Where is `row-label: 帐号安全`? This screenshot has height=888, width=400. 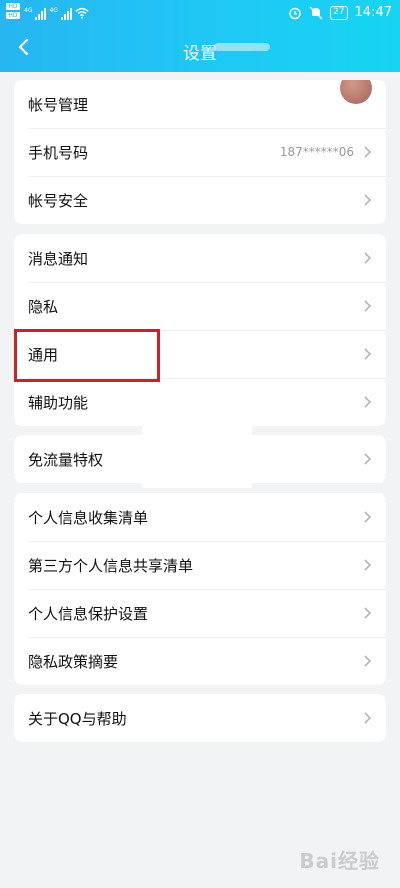 row-label: 帐号安全 is located at coordinates (58, 200).